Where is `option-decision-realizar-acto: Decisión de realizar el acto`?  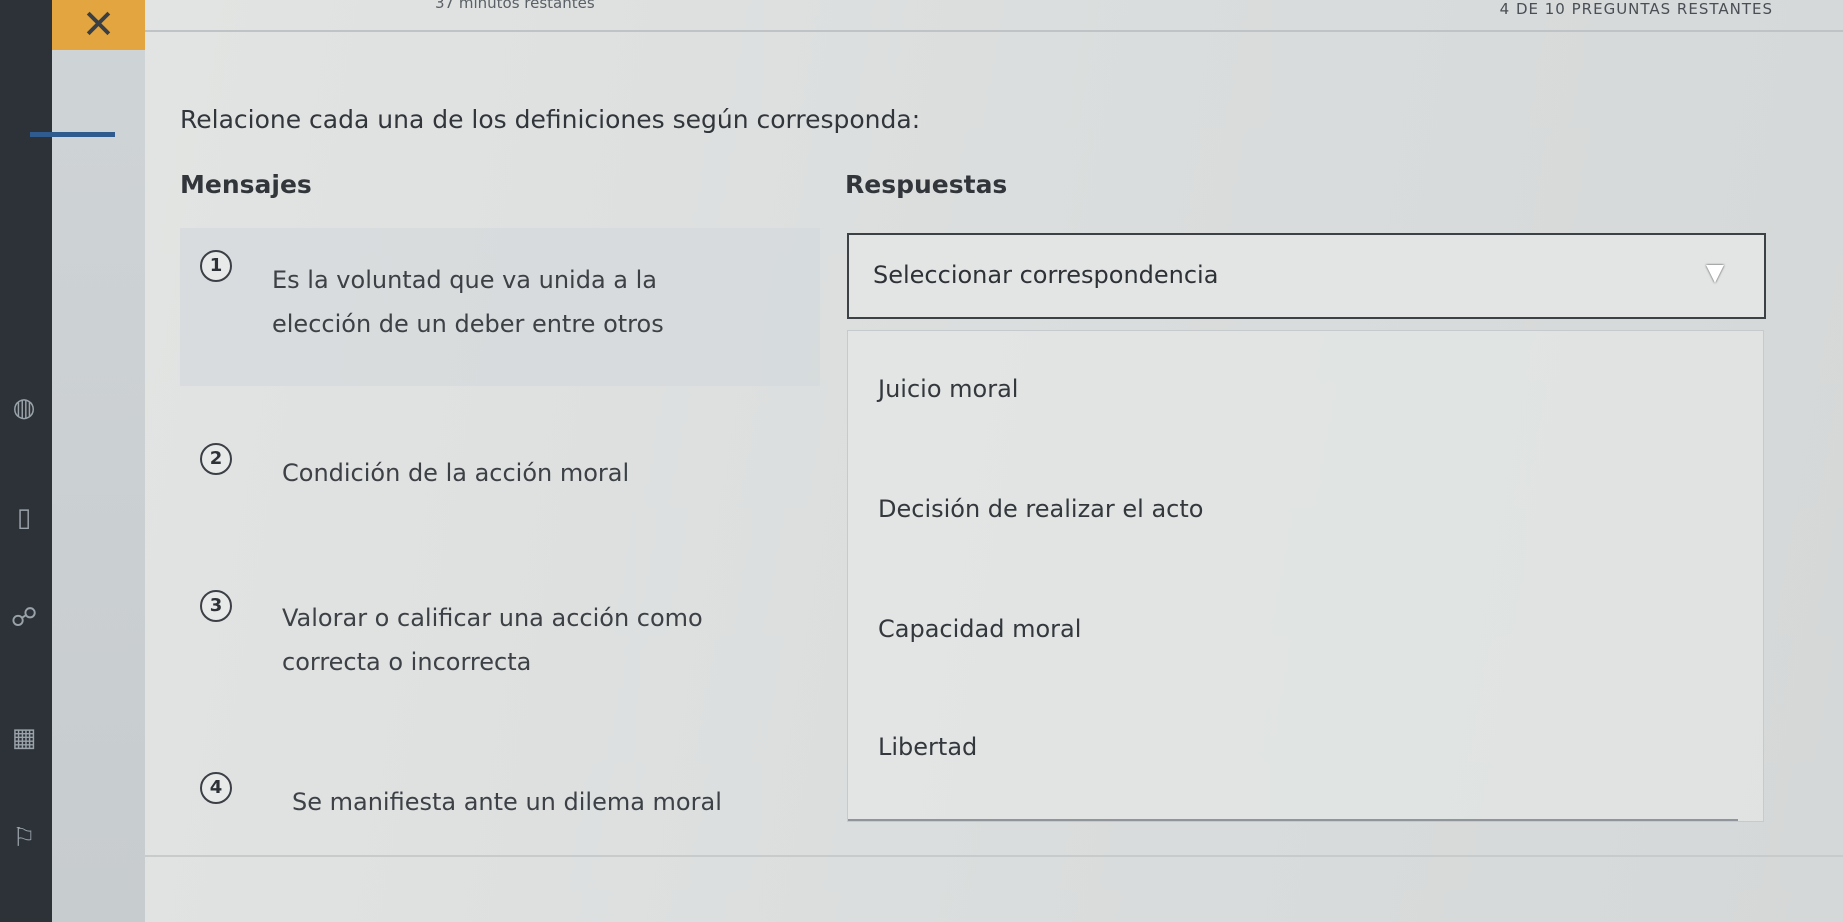
option-decision-realizar-acto: Decisión de realizar el acto is located at coordinates (1040, 509).